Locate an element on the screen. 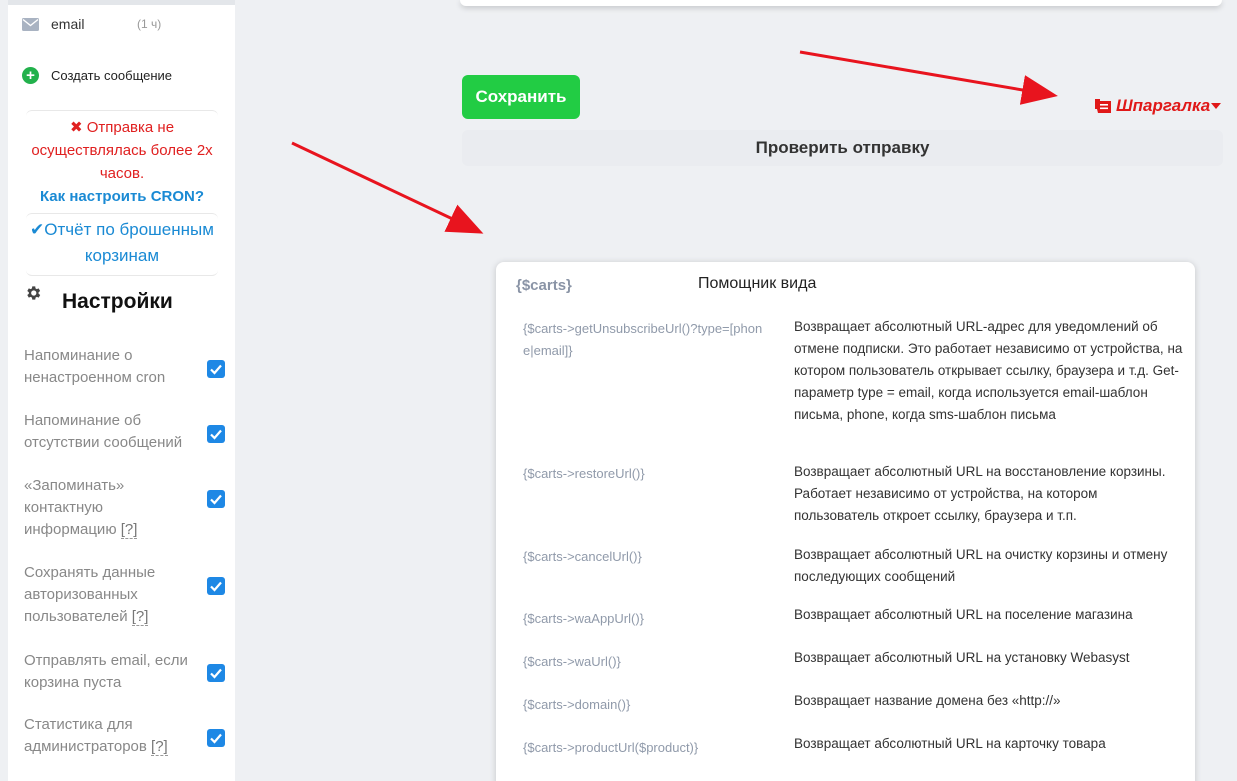  helper-code: {$carts->restoreUrl()} is located at coordinates (584, 473).